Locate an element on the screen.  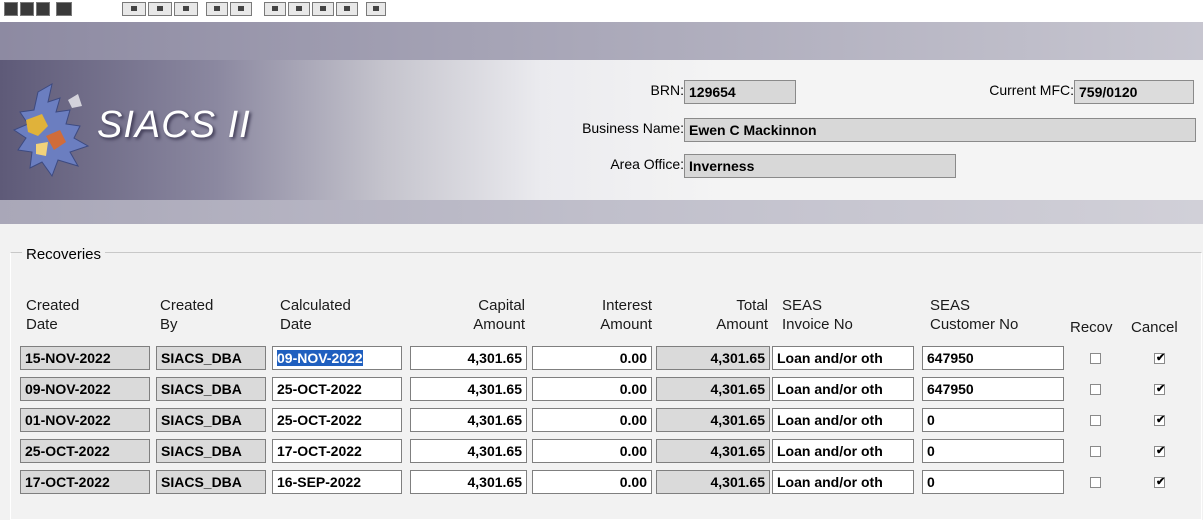
window-icon is located at coordinates (64, 9).